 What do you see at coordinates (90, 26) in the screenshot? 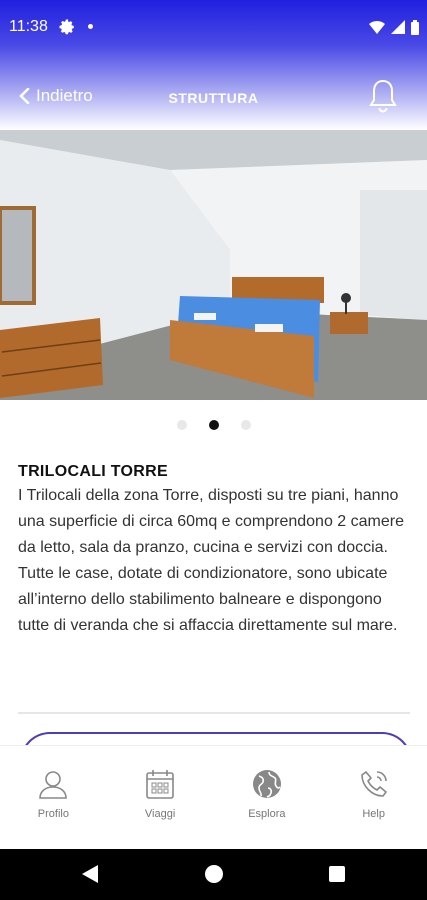
I see `dot-icon` at bounding box center [90, 26].